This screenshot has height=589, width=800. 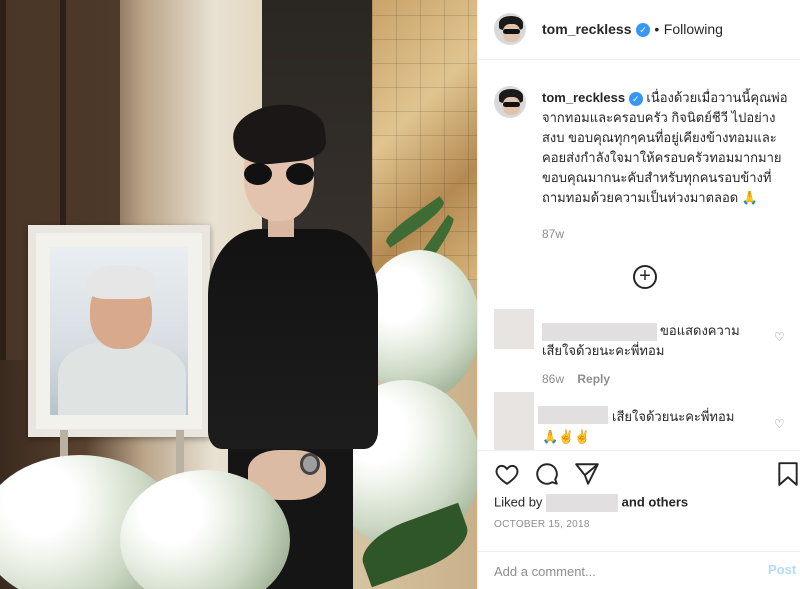 What do you see at coordinates (582, 503) in the screenshot?
I see `liked-by-user-redacted` at bounding box center [582, 503].